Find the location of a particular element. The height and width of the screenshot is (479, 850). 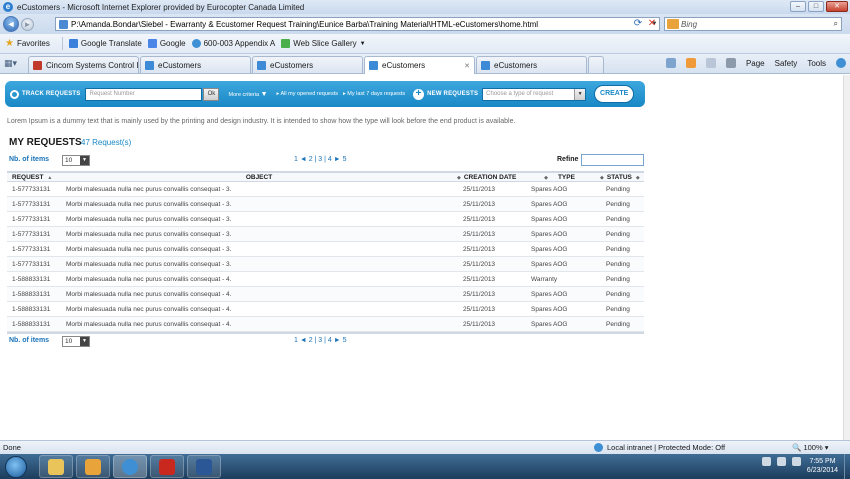

home-icon is located at coordinates (670, 63).